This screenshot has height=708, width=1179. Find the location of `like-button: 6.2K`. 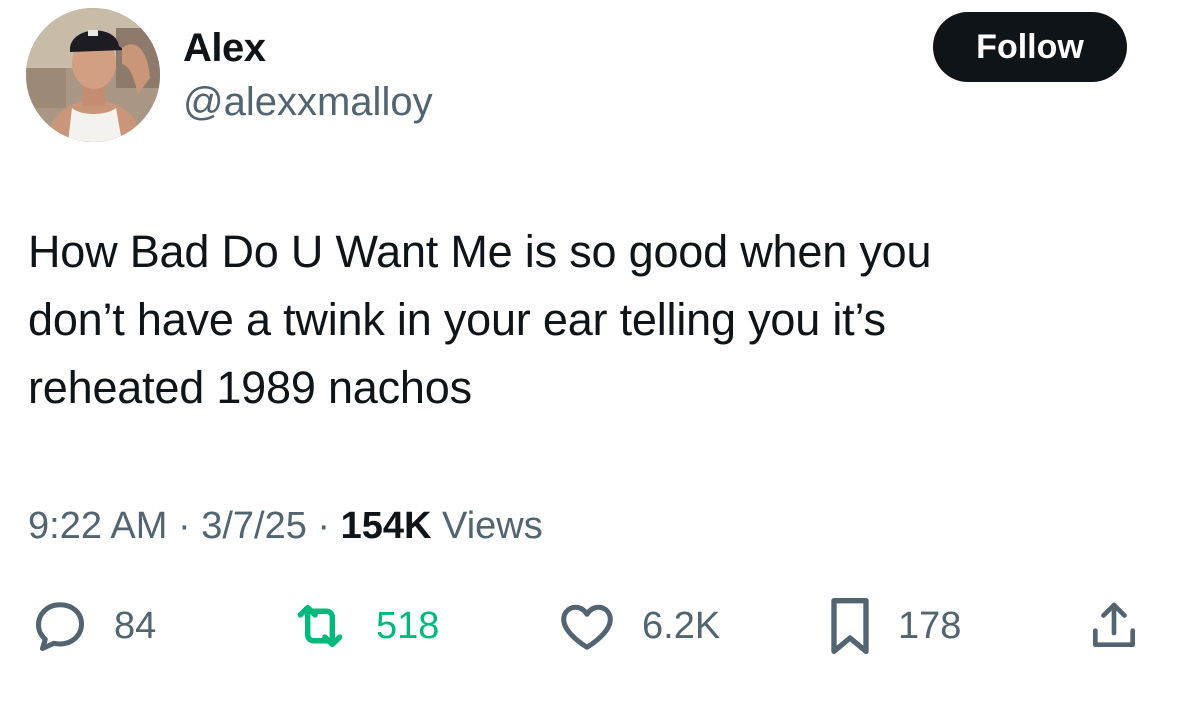

like-button: 6.2K is located at coordinates (638, 626).